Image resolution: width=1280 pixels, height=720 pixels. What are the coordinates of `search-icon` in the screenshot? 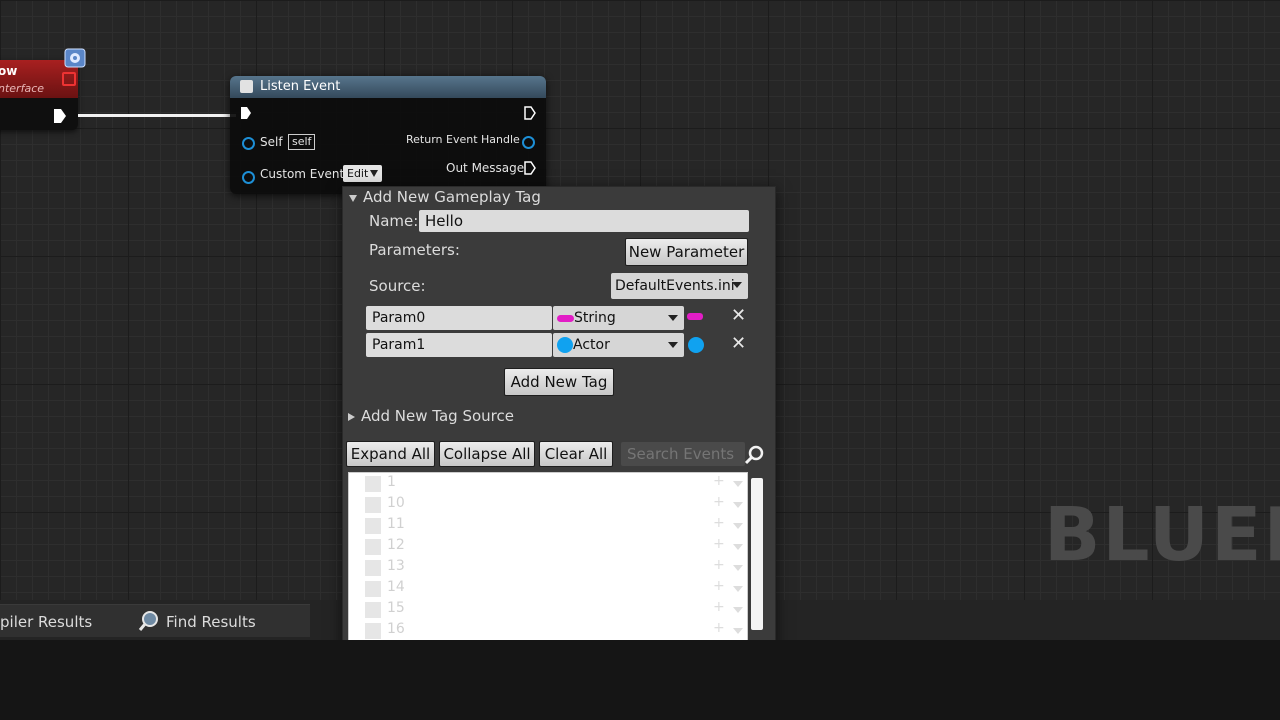 It's located at (755, 455).